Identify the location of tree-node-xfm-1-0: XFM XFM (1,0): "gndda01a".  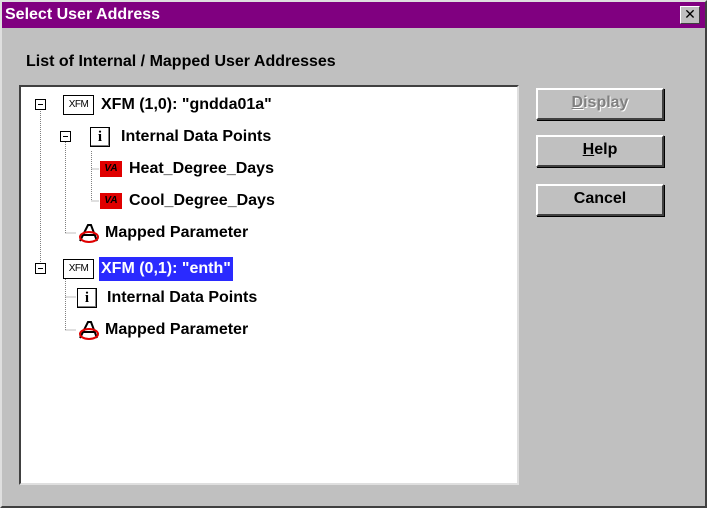
(269, 105).